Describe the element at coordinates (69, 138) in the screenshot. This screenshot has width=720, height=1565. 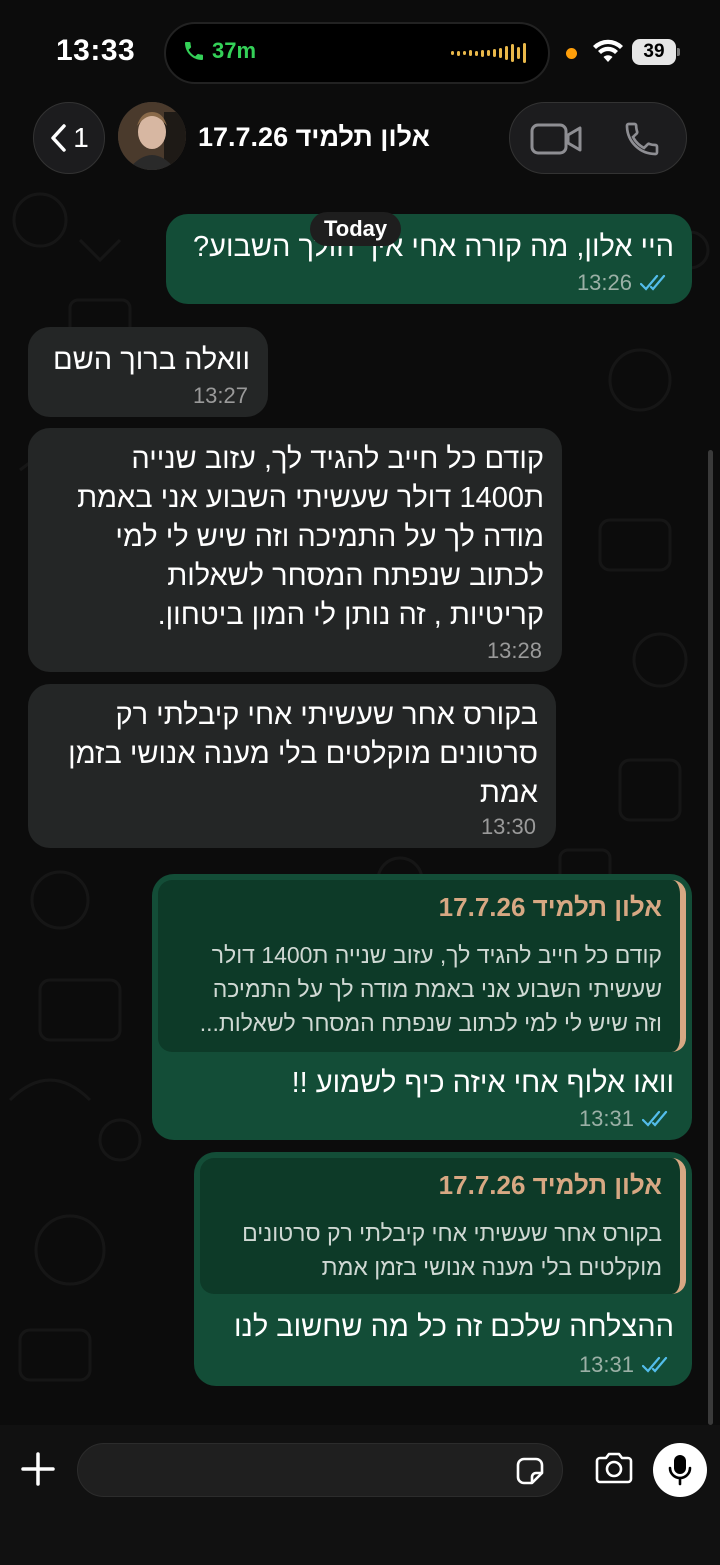
I see `back-button: 1` at that location.